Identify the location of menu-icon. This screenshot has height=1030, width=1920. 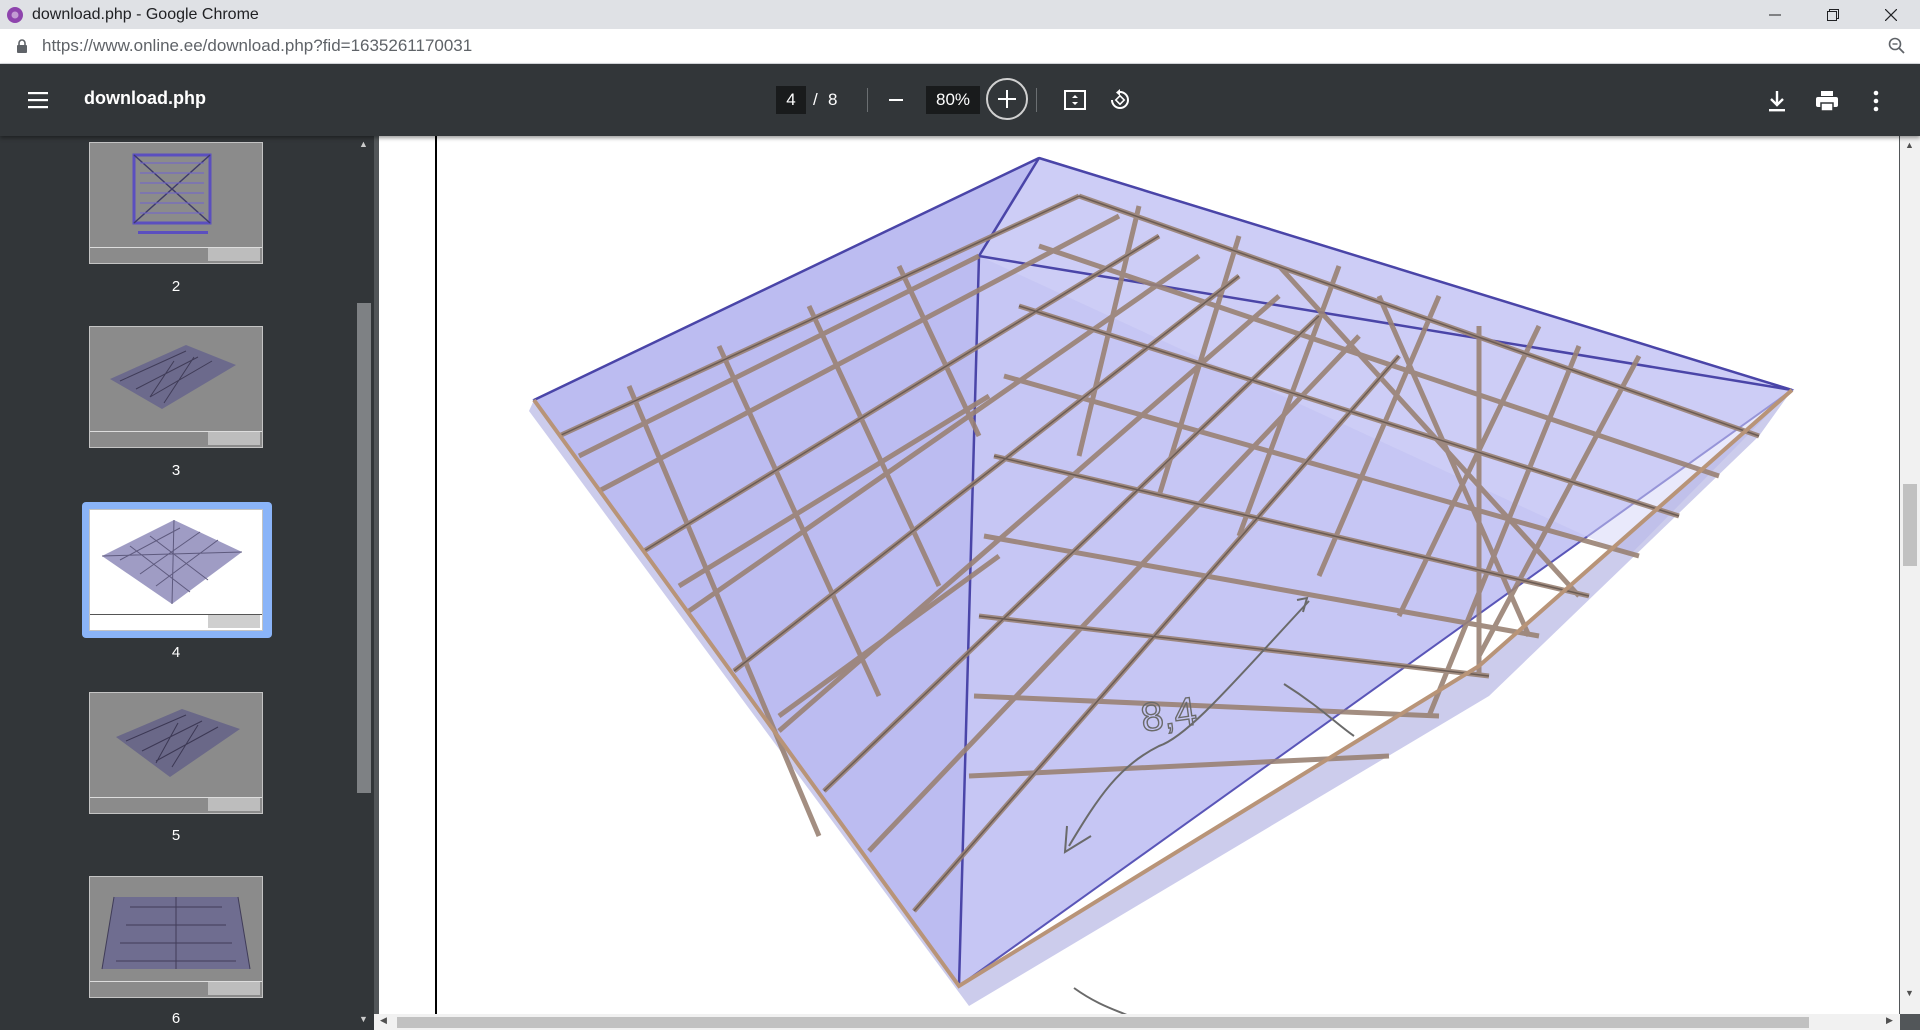
(39, 100).